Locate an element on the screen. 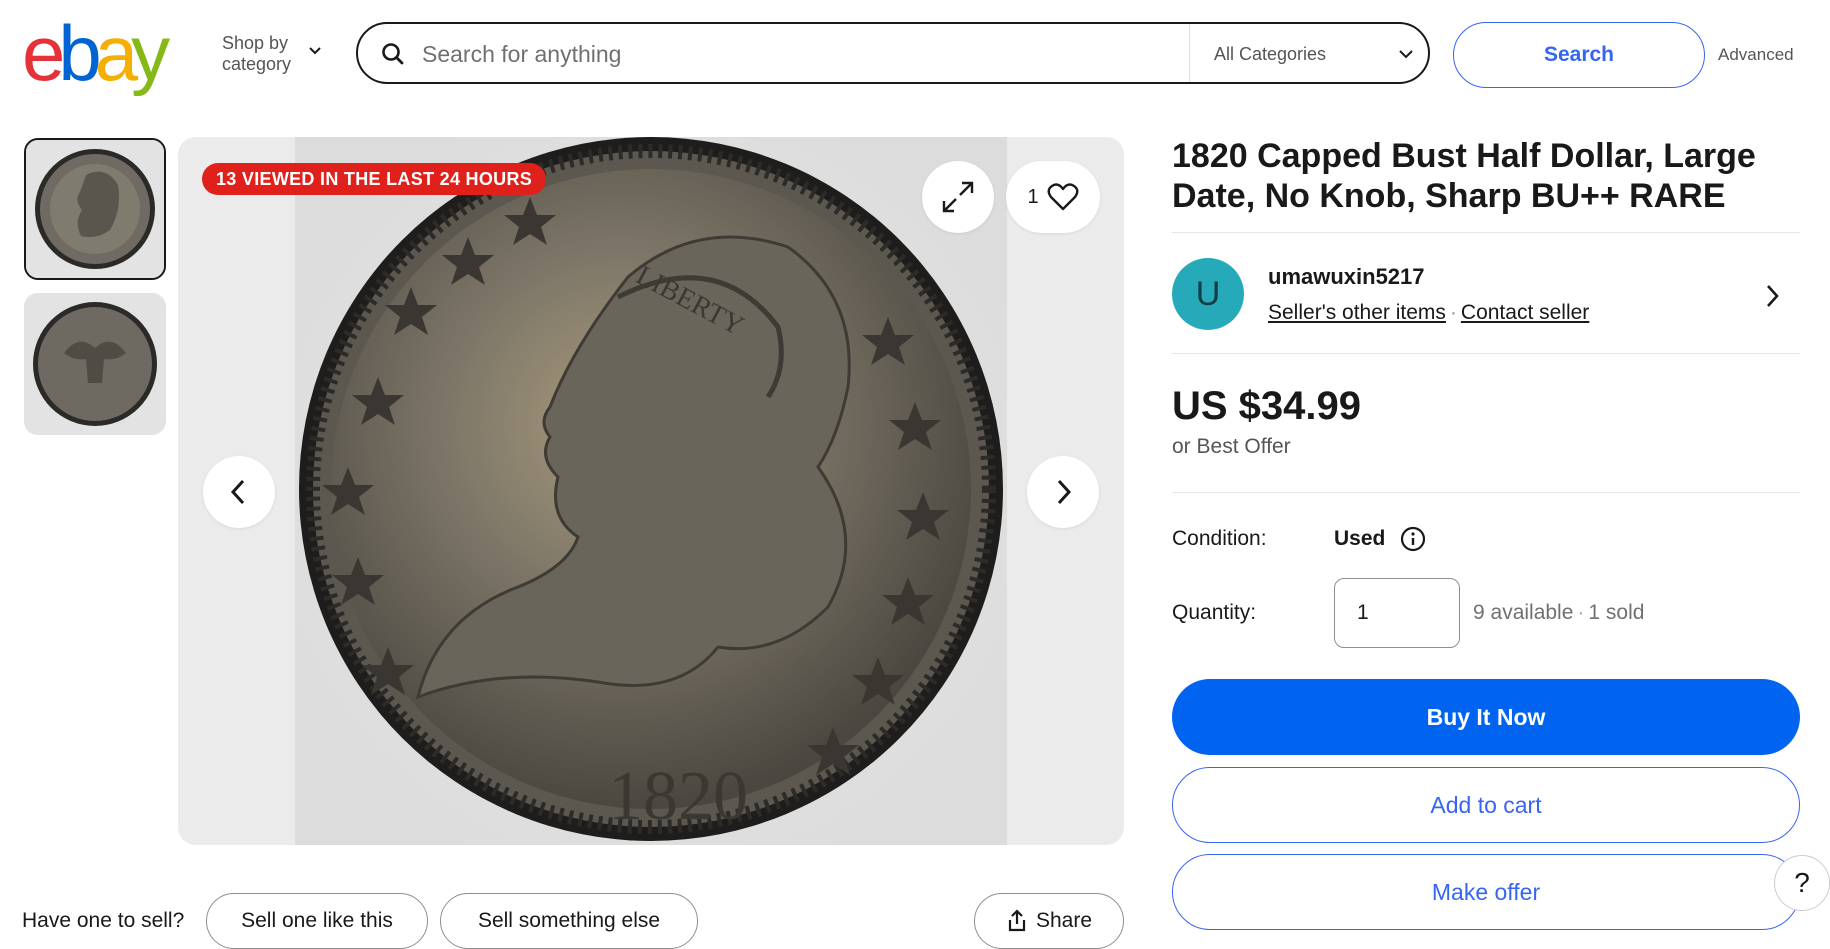 The width and height of the screenshot is (1830, 949). sellers-other-items-link: Seller's other items is located at coordinates (1357, 312).